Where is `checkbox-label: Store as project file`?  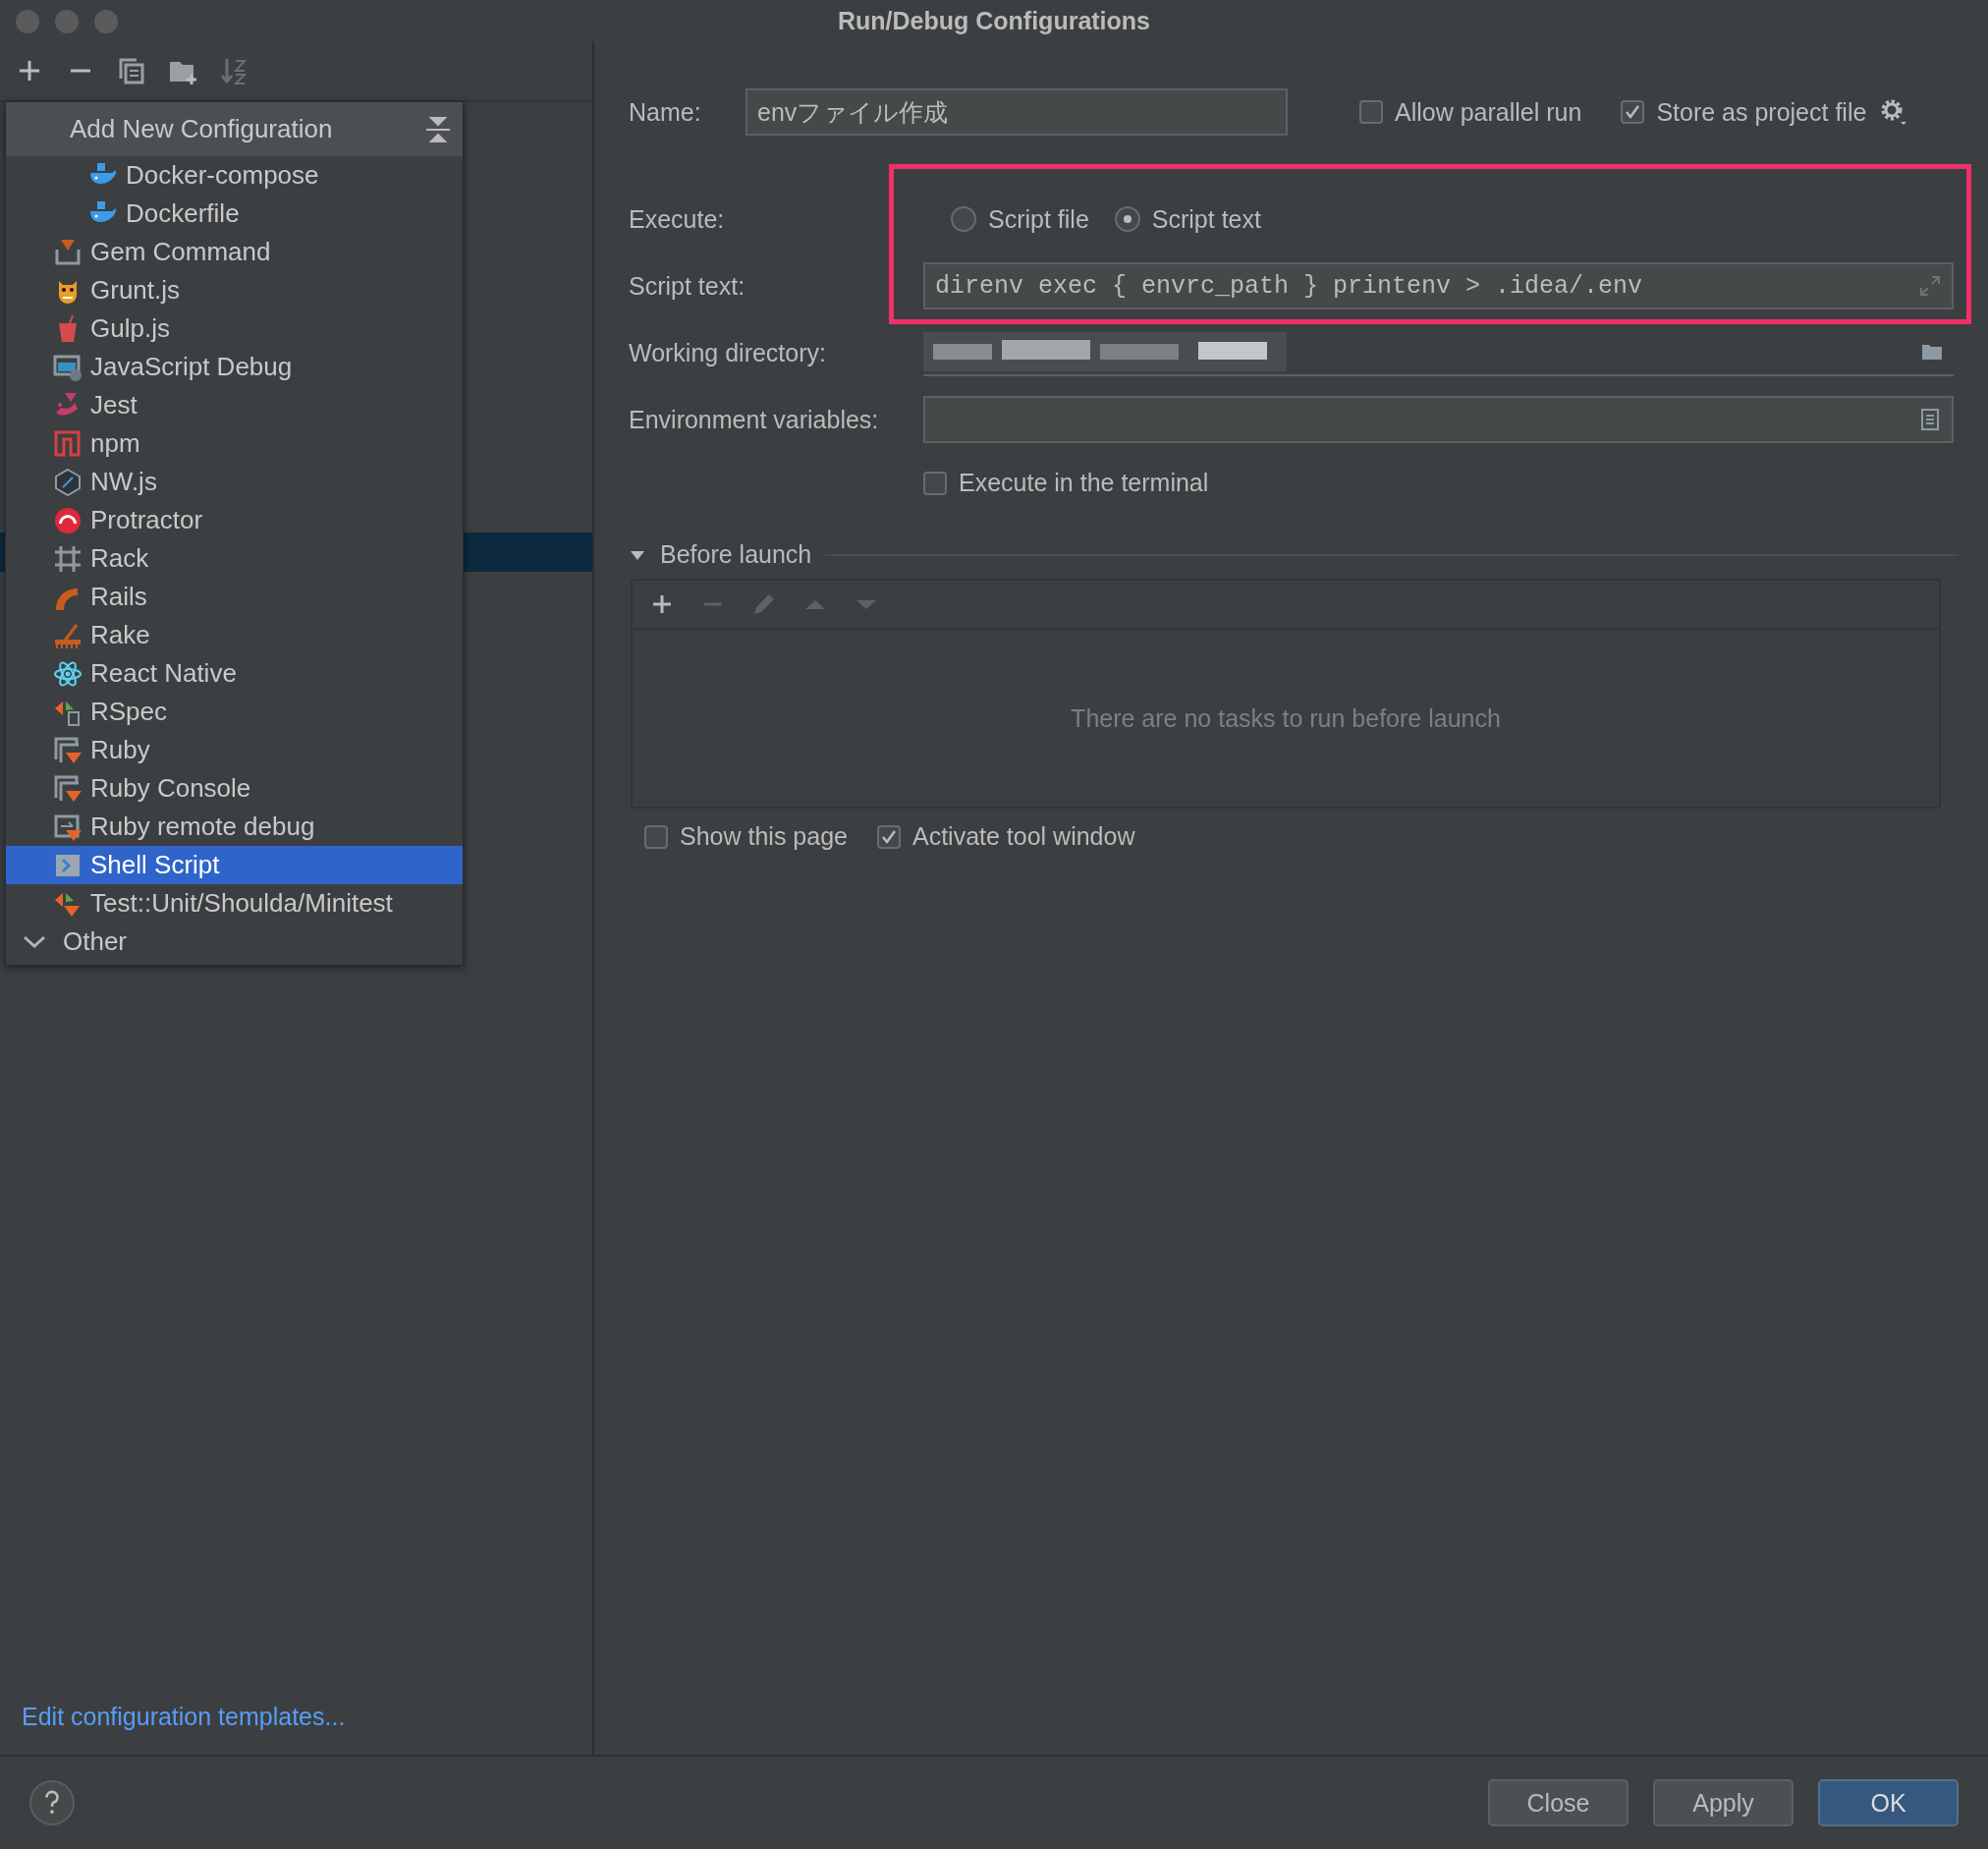
checkbox-label: Store as project file is located at coordinates (1761, 112).